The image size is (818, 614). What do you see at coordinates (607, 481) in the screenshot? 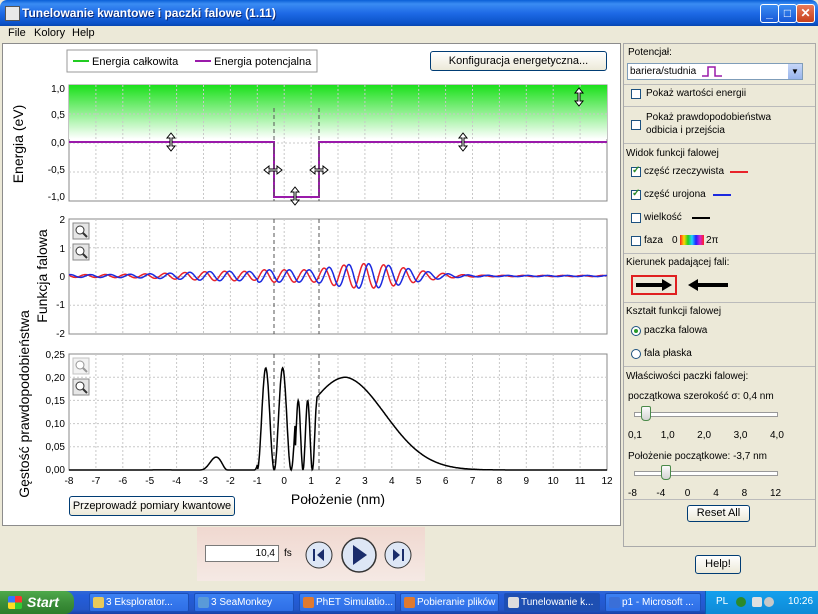
I see `x-tick: 12` at bounding box center [607, 481].